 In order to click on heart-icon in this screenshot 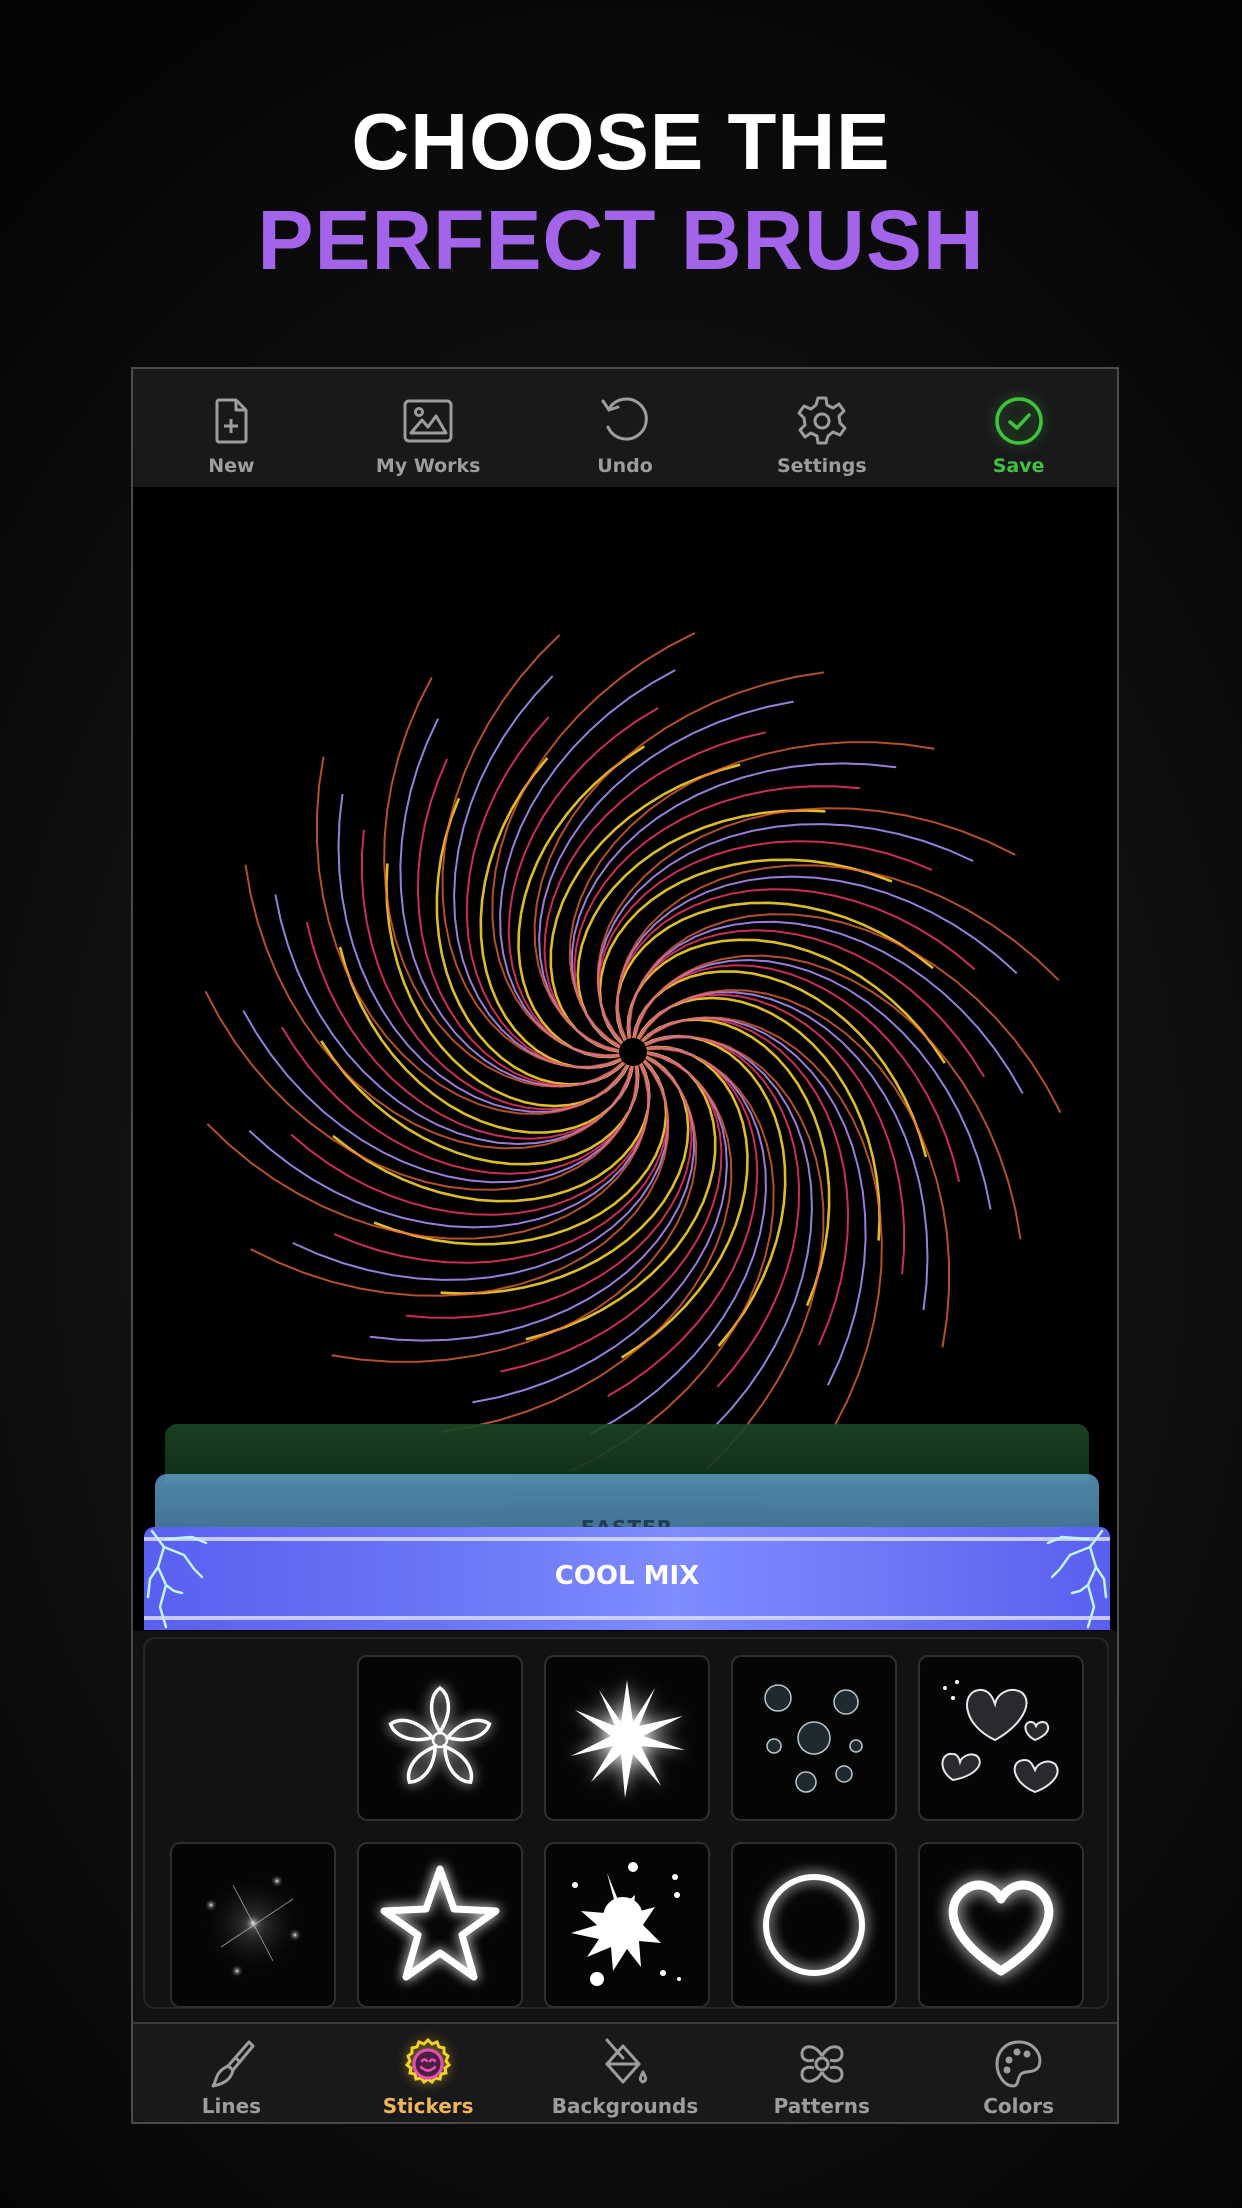, I will do `click(1001, 1928)`.